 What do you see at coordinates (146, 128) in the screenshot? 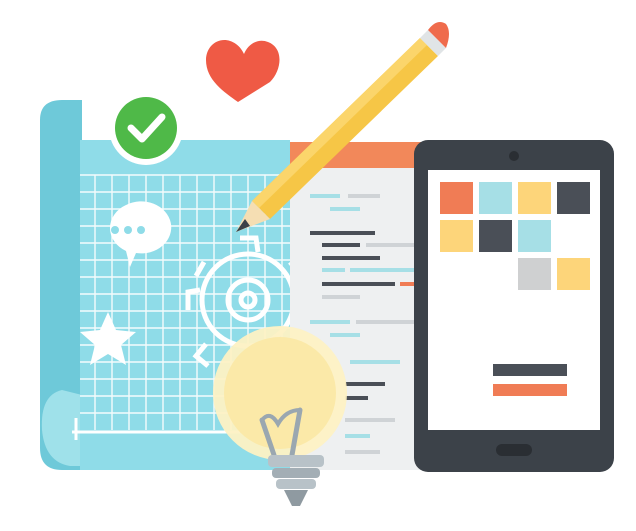
I see `checkmark-badge-icon` at bounding box center [146, 128].